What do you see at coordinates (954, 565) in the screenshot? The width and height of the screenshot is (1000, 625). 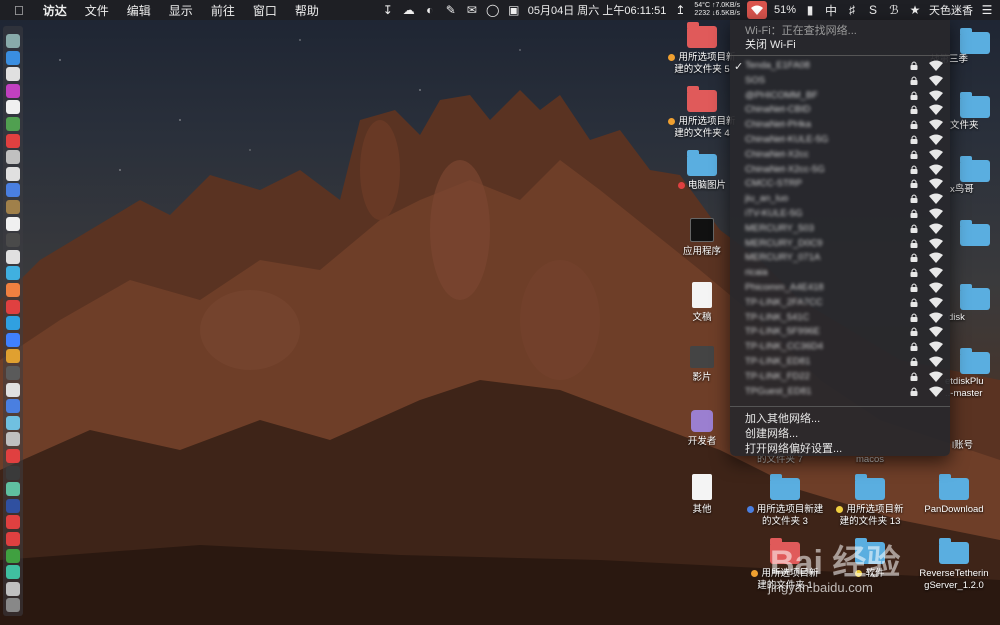 I see `desktop-item: ReverseTetherin gServer_1.2.0` at bounding box center [954, 565].